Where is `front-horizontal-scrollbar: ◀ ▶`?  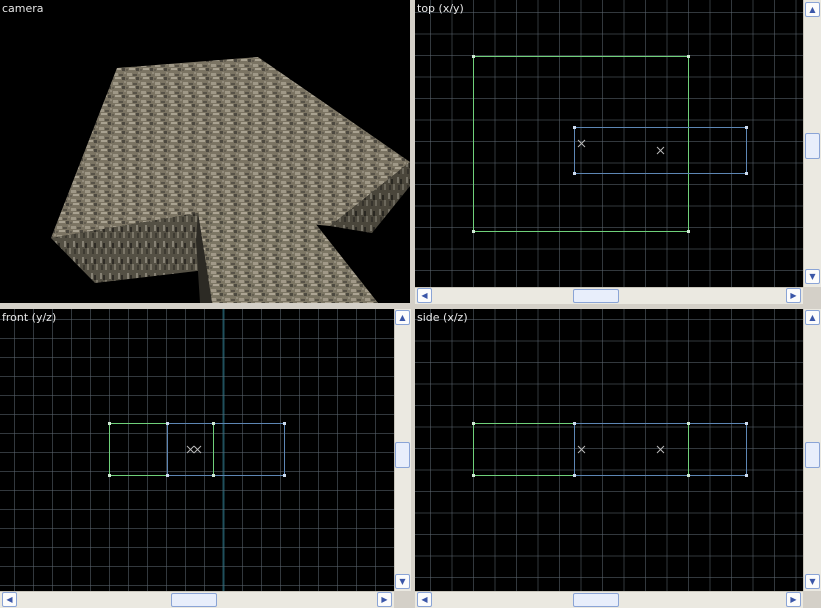 front-horizontal-scrollbar: ◀ ▶ is located at coordinates (197, 599).